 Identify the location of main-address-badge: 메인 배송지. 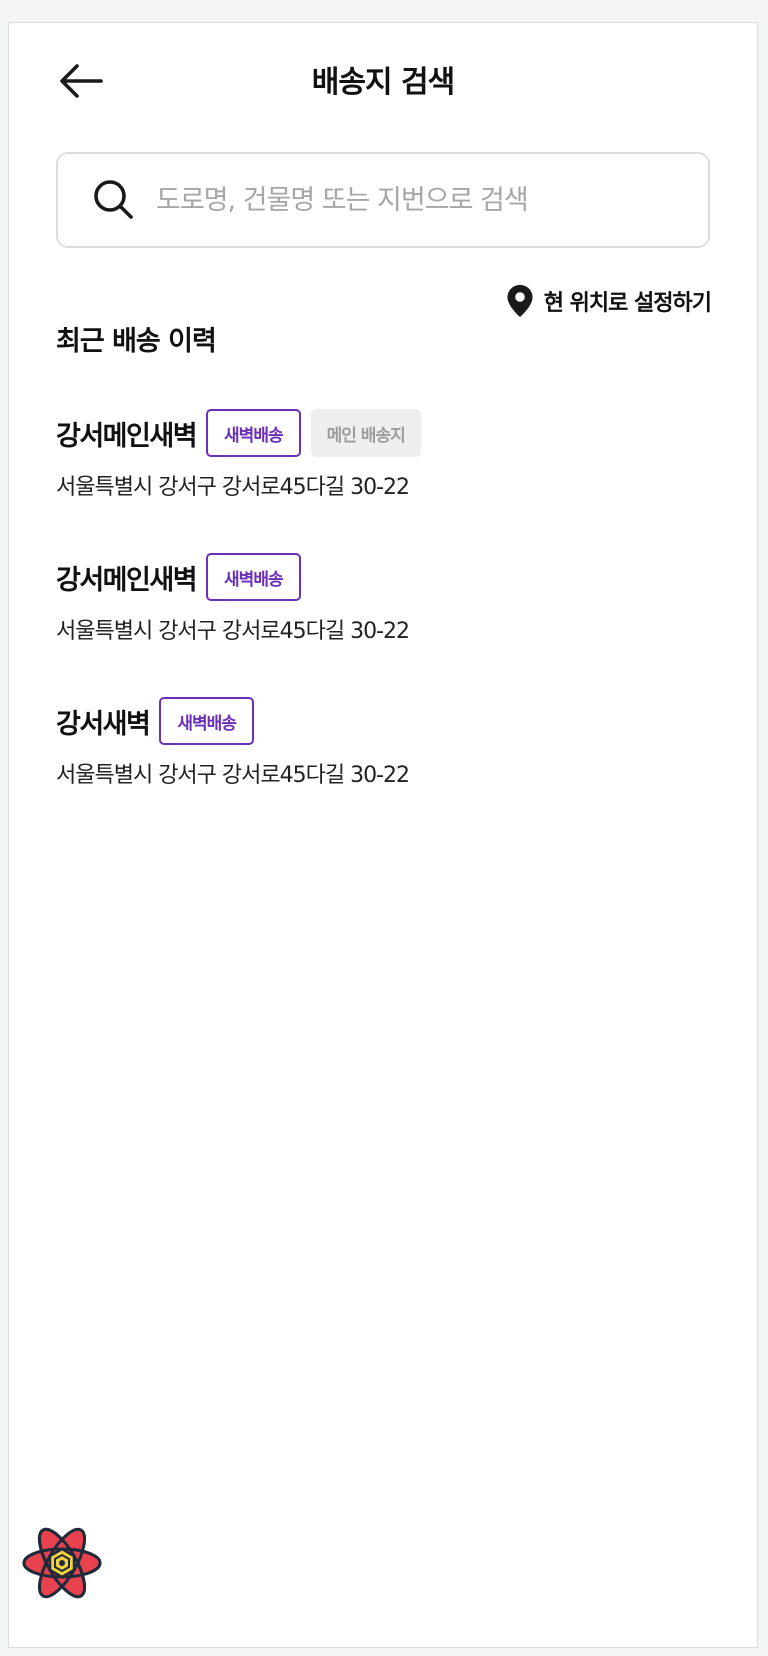
(365, 433).